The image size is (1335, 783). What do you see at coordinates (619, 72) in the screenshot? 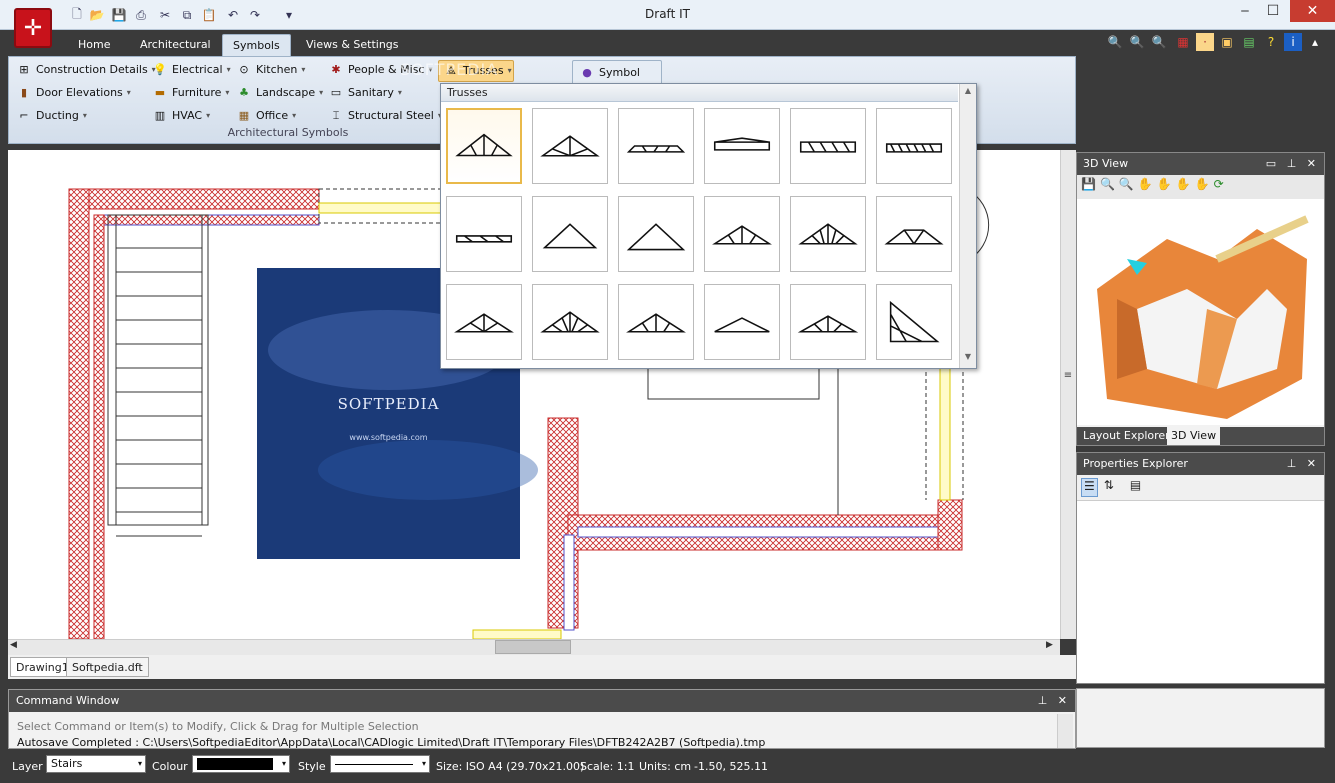
I see `label: Symbol` at bounding box center [619, 72].